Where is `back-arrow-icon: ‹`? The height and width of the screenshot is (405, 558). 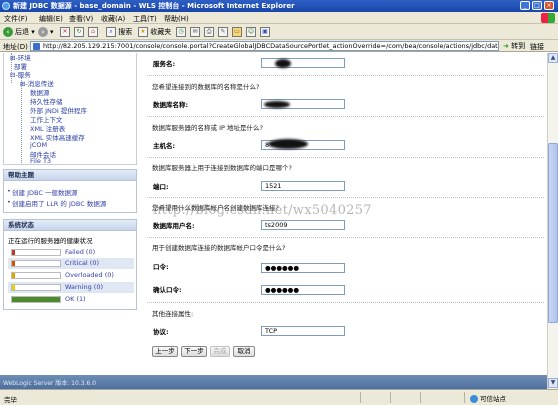
back-arrow-icon: ‹ is located at coordinates (8, 32).